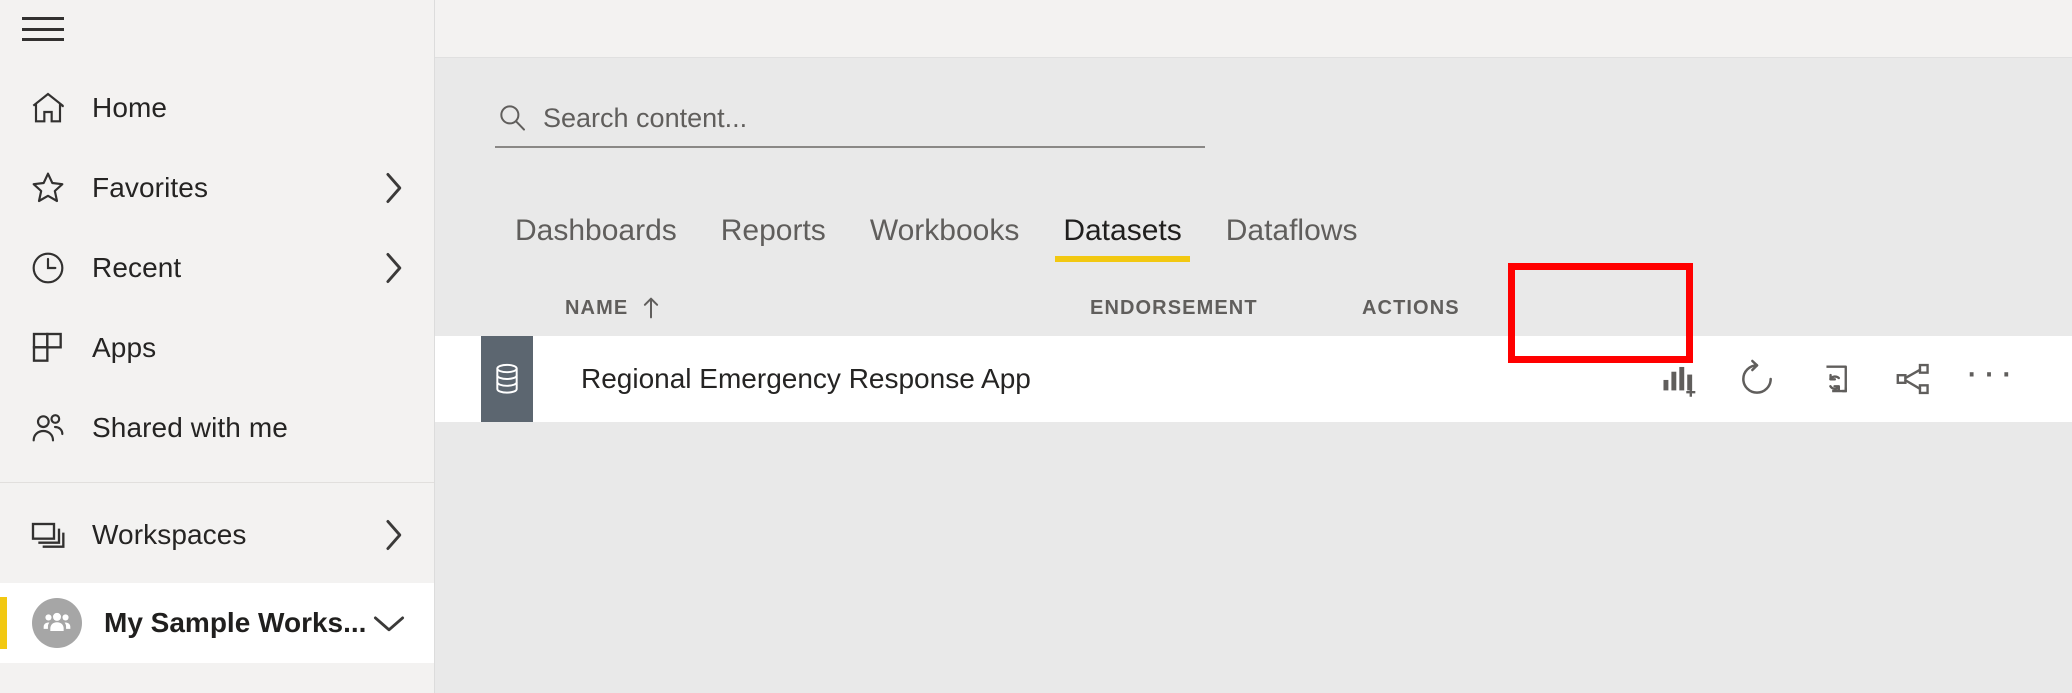  I want to click on refresh-now-icon, so click(1757, 379).